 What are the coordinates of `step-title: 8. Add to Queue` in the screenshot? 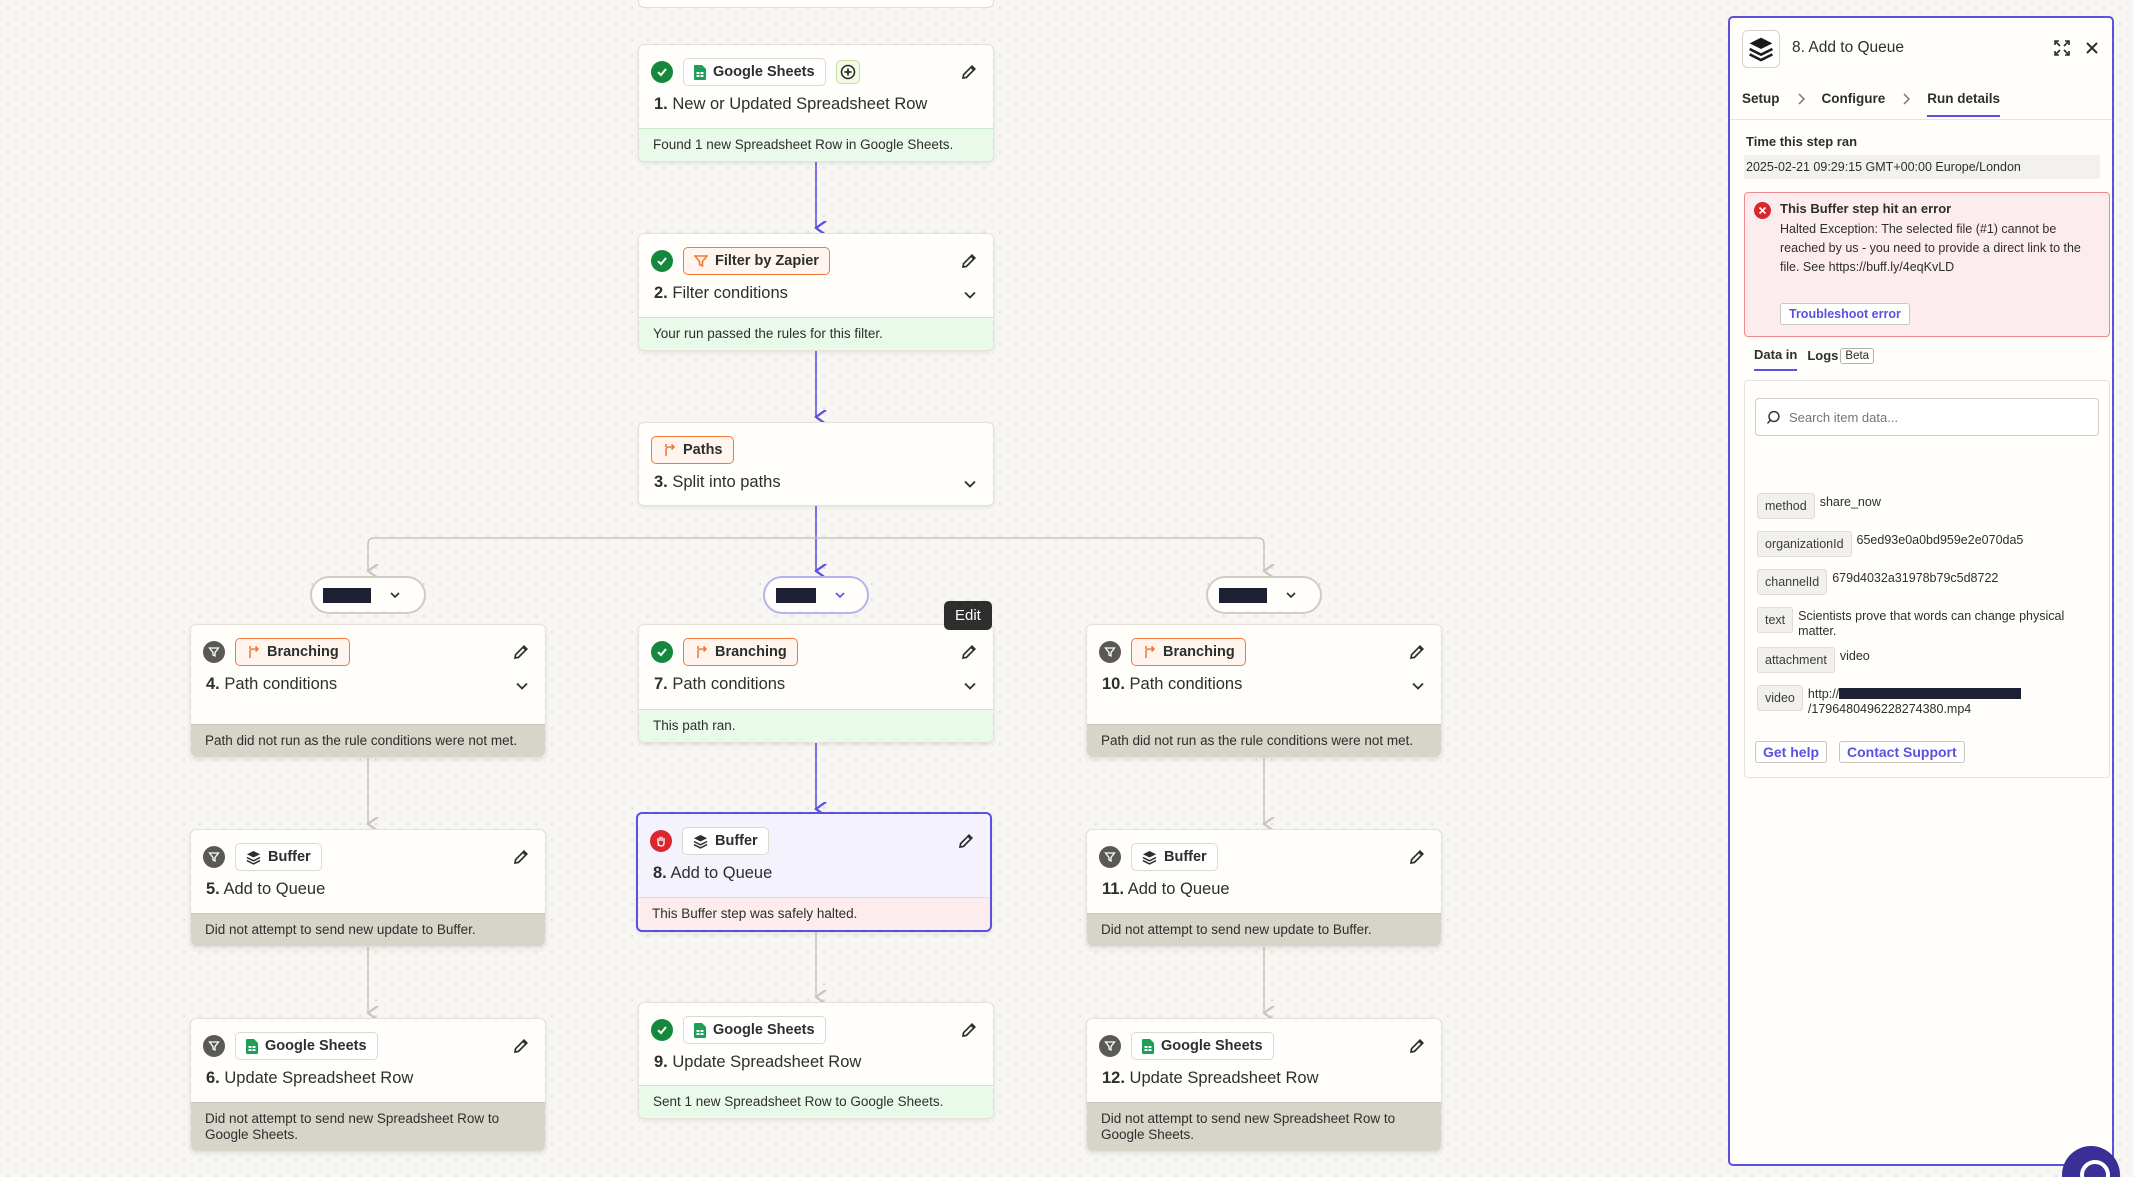 It's located at (713, 873).